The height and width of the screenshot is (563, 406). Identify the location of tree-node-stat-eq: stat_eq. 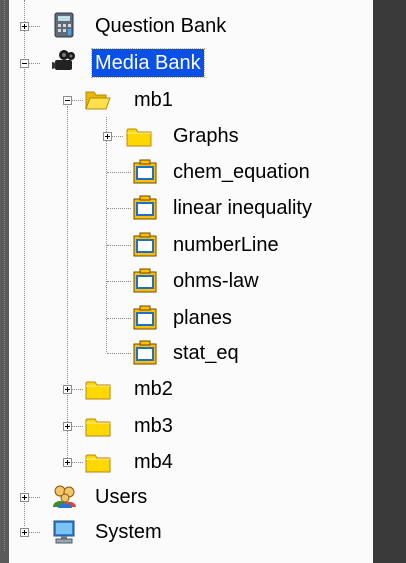
(206, 353).